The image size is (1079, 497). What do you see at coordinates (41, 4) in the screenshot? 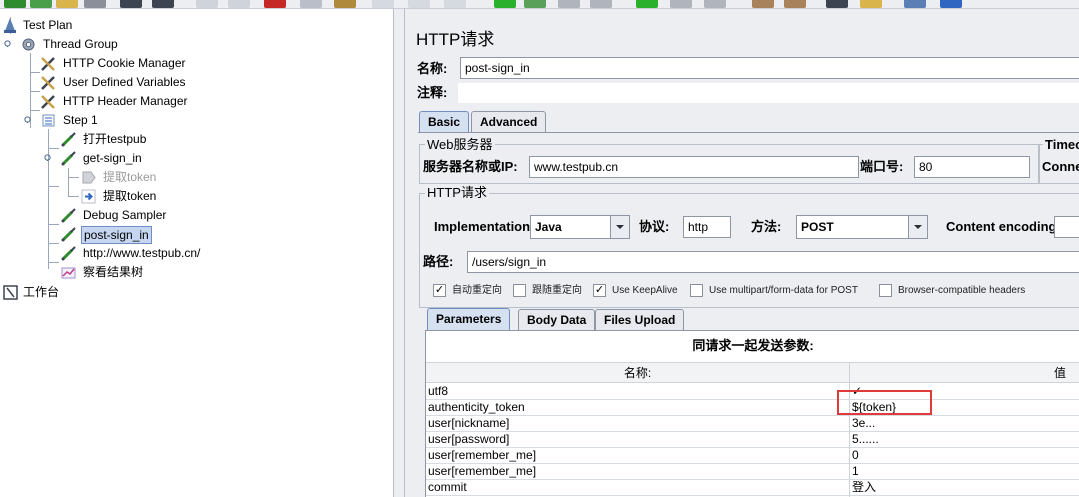
I see `templates-icon` at bounding box center [41, 4].